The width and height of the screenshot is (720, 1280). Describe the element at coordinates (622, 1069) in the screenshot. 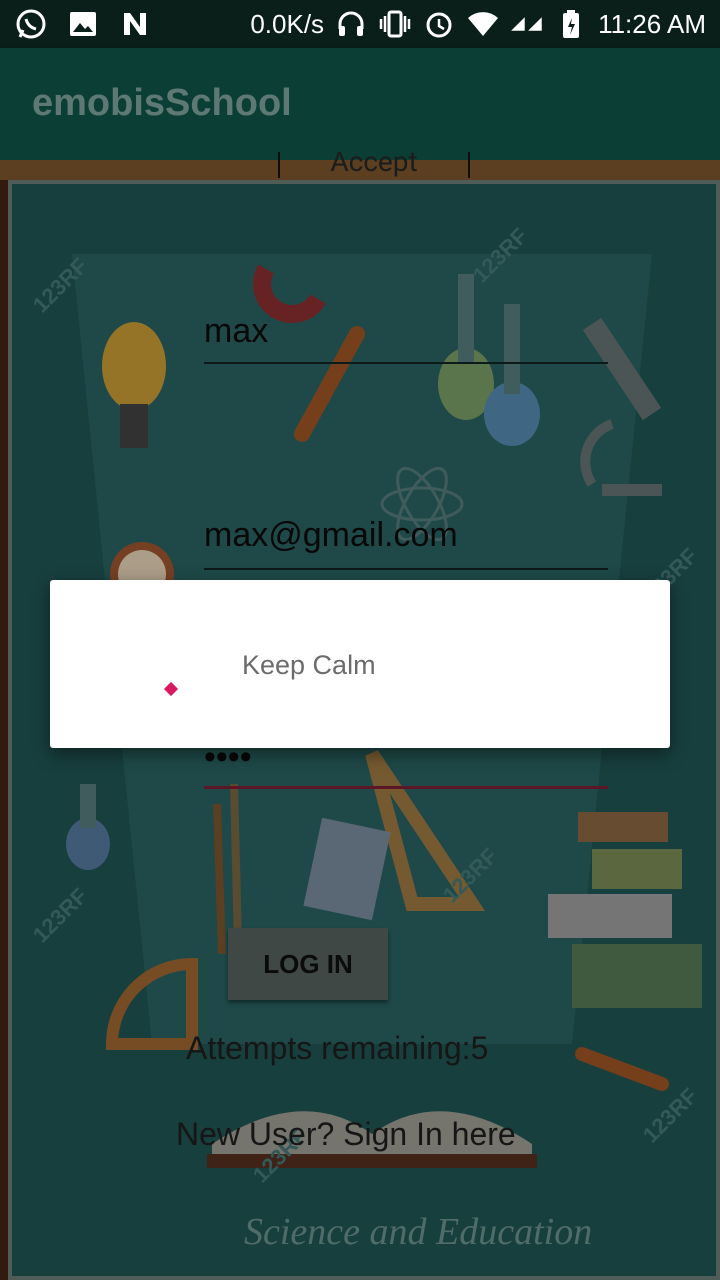

I see `pencil-right-icon` at that location.